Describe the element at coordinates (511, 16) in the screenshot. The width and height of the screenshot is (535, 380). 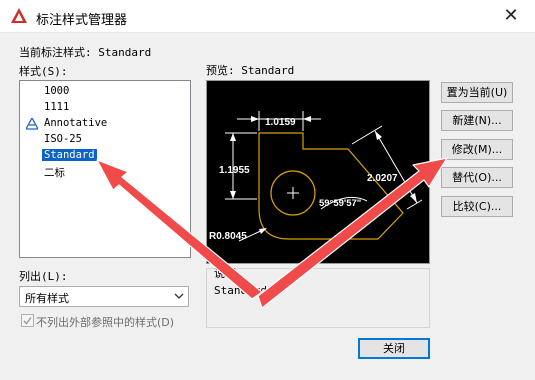
I see `close-window-button: ✕` at that location.